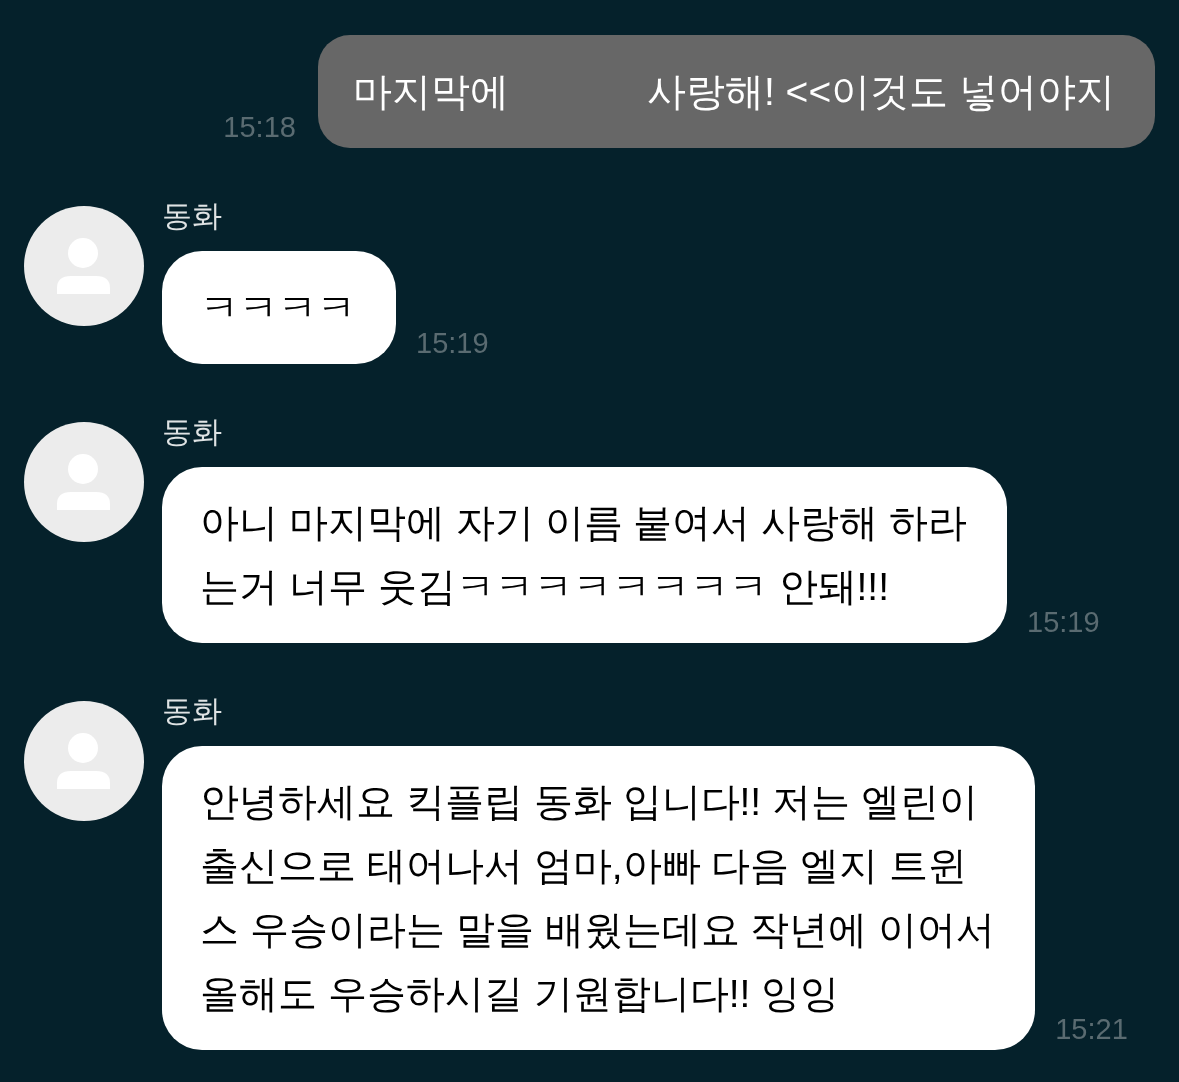 Image resolution: width=1179 pixels, height=1082 pixels. What do you see at coordinates (430, 91) in the screenshot?
I see `message-text: 마지막에` at bounding box center [430, 91].